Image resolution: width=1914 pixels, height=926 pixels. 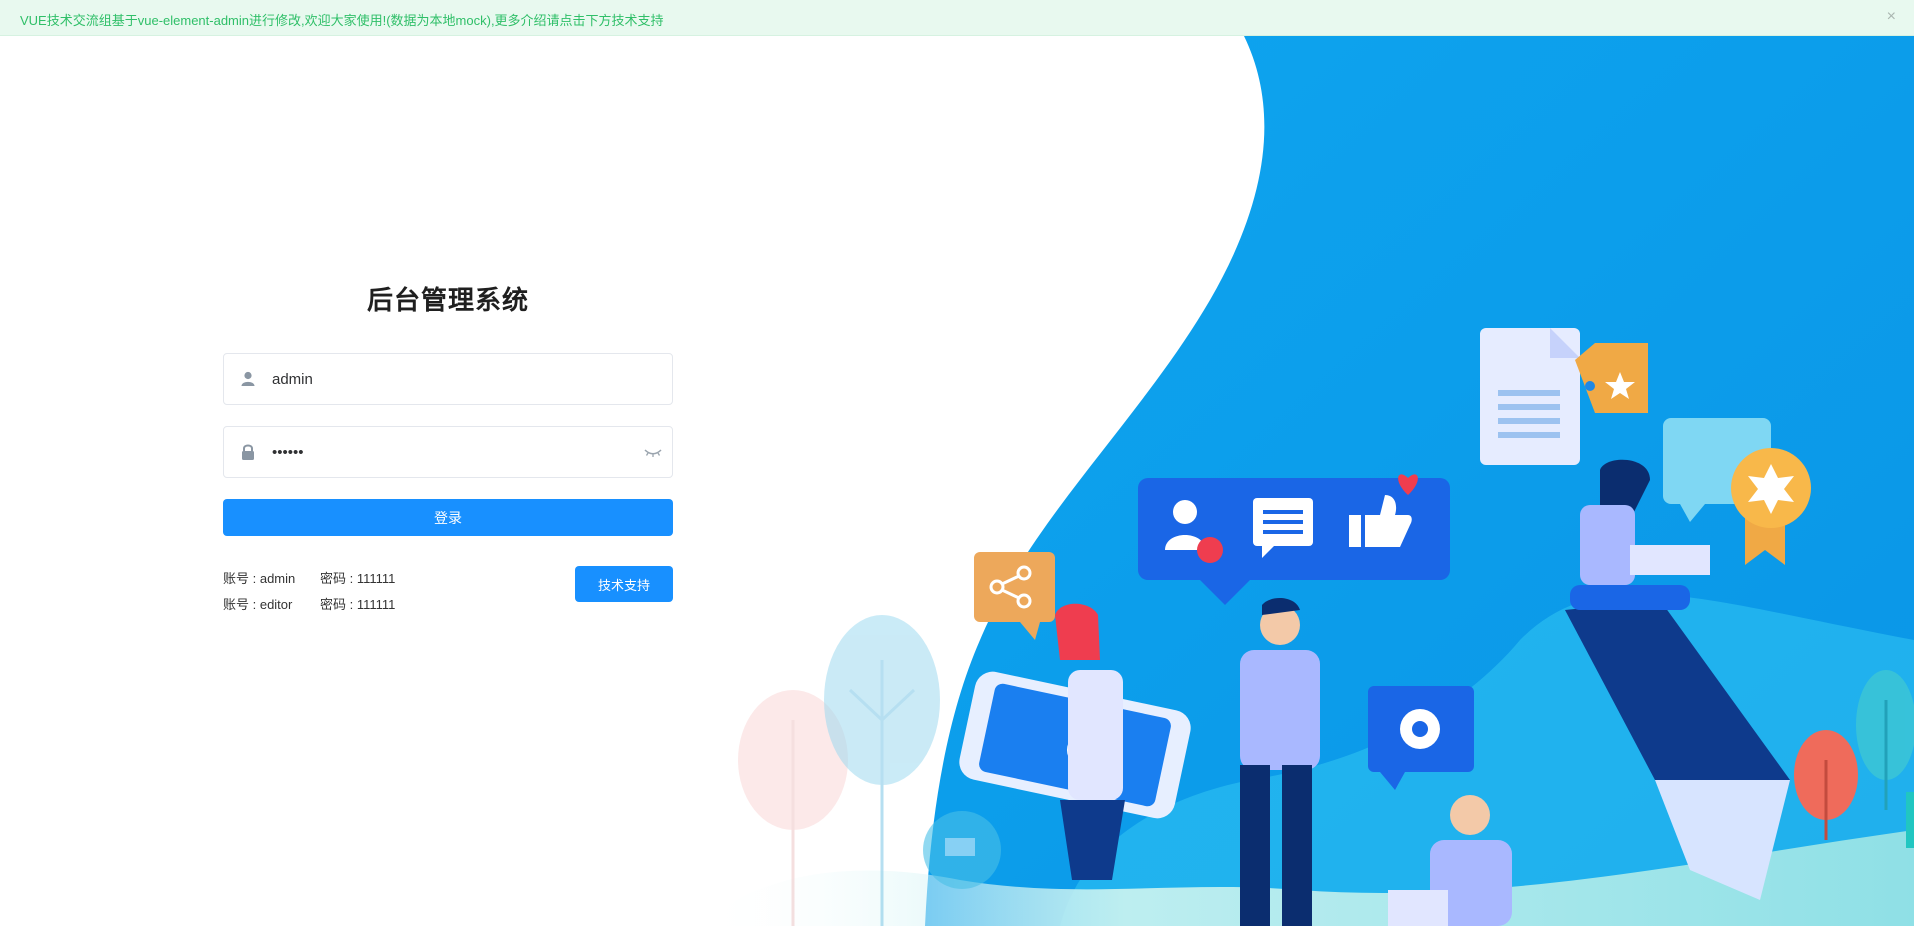 I want to click on login-form: 后台管理系统 登录 账号 : admin密码 :, so click(x=448, y=453).